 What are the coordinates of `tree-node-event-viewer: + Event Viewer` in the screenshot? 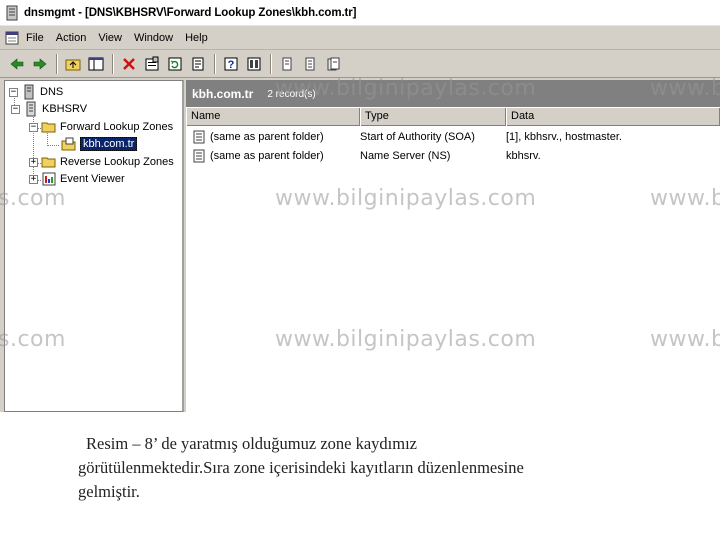 It's located at (77, 179).